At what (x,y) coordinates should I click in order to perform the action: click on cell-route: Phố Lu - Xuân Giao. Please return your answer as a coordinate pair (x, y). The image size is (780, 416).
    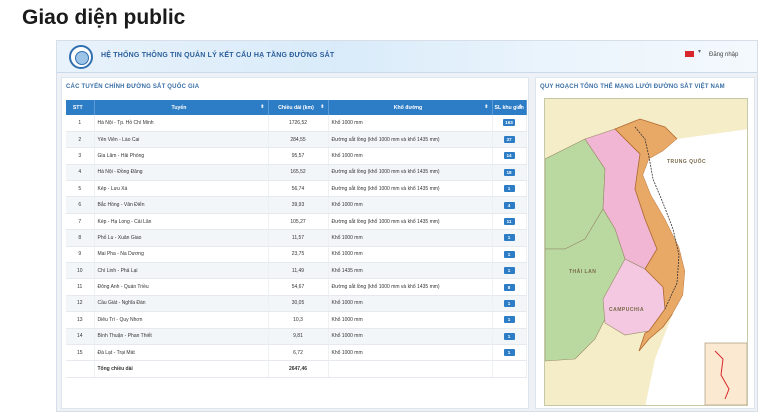
    Looking at the image, I should click on (181, 238).